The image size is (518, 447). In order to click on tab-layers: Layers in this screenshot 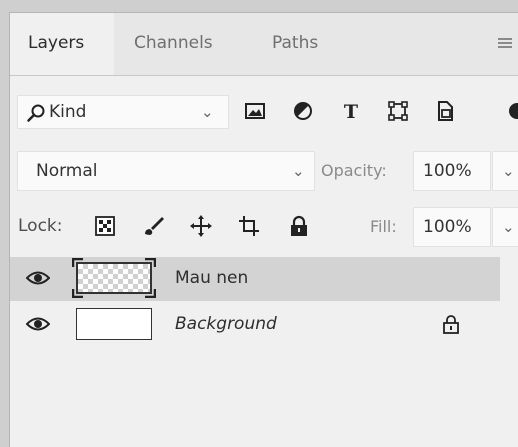, I will do `click(56, 43)`.